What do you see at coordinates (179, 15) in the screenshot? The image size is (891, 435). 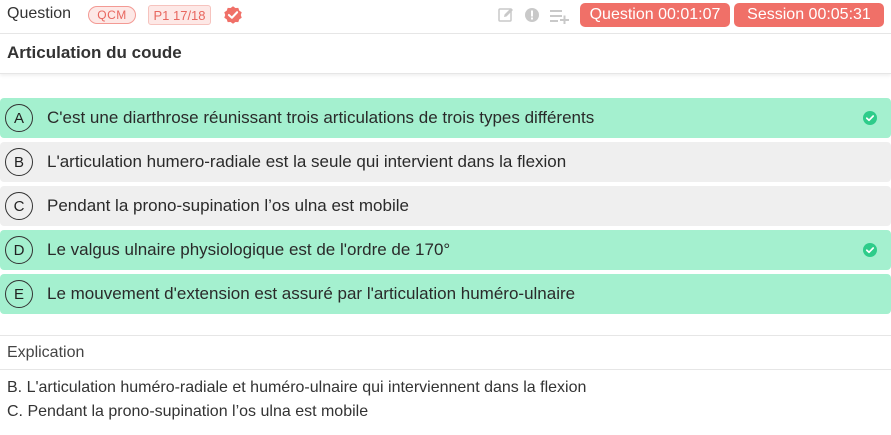 I see `progress-badge: P1 17/18` at bounding box center [179, 15].